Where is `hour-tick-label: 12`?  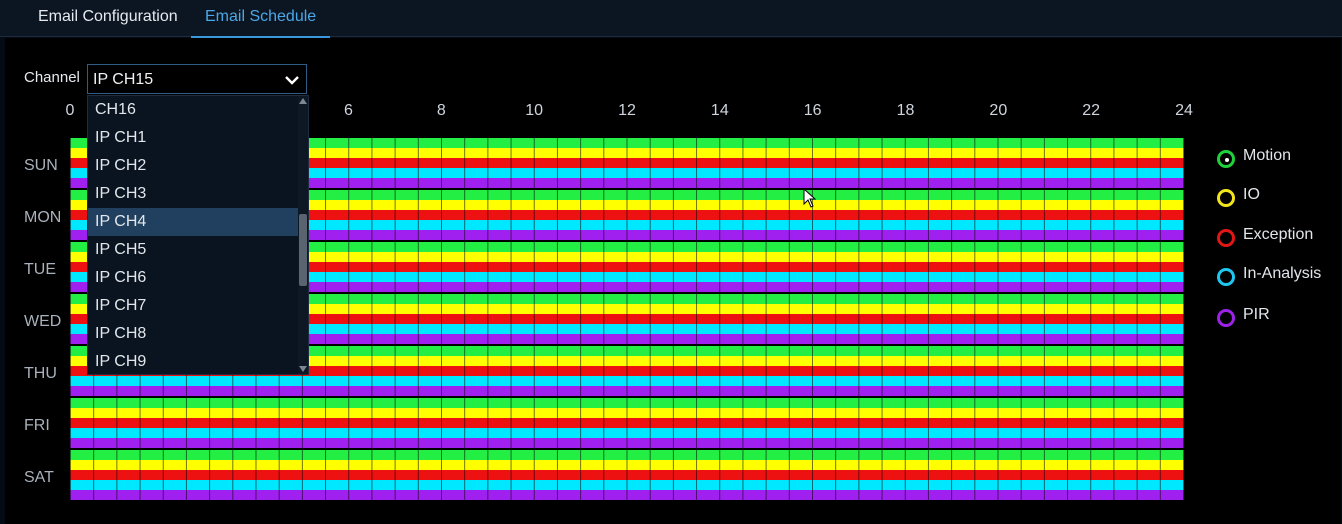 hour-tick-label: 12 is located at coordinates (627, 110).